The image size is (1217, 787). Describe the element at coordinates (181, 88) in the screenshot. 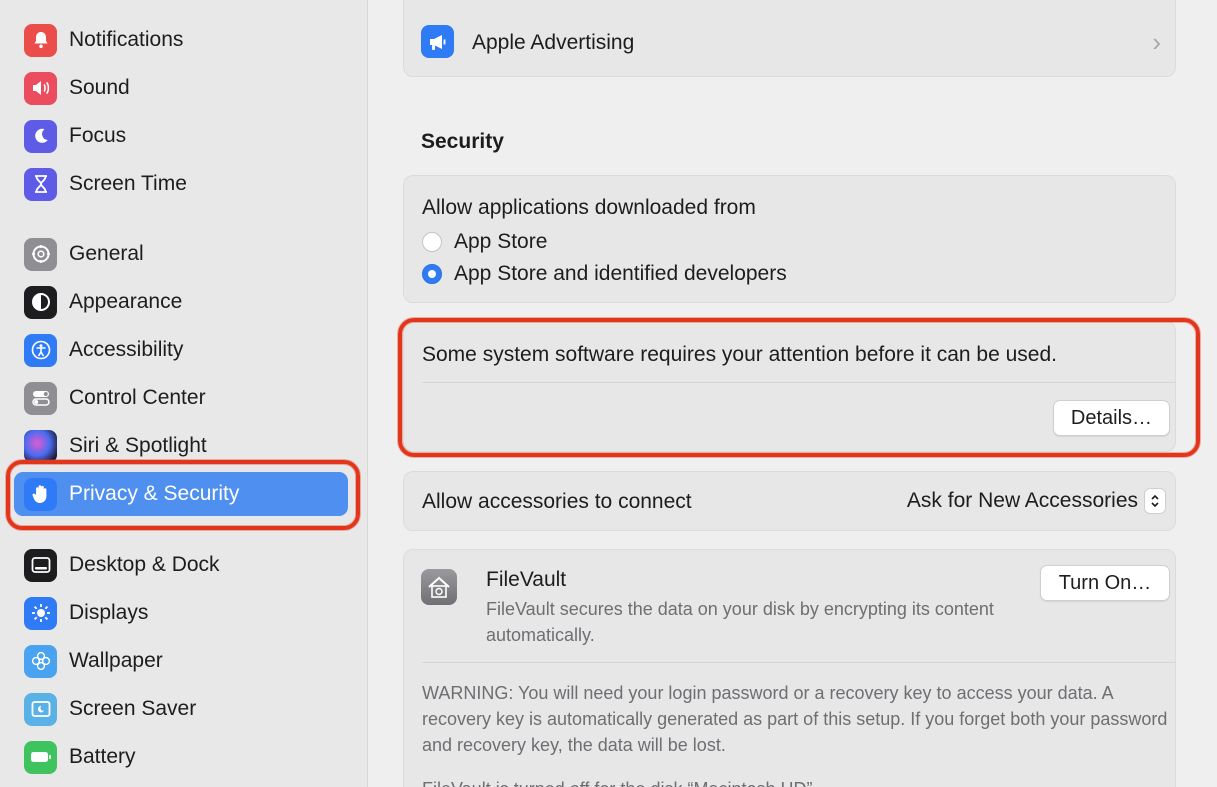

I see `sidebar-item-sound: Sound` at that location.